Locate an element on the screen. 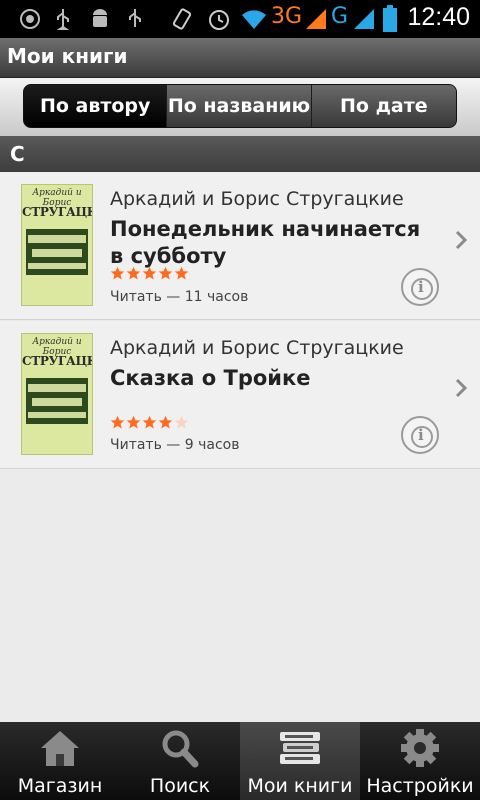 The height and width of the screenshot is (800, 480). wifi-icon is located at coordinates (254, 19).